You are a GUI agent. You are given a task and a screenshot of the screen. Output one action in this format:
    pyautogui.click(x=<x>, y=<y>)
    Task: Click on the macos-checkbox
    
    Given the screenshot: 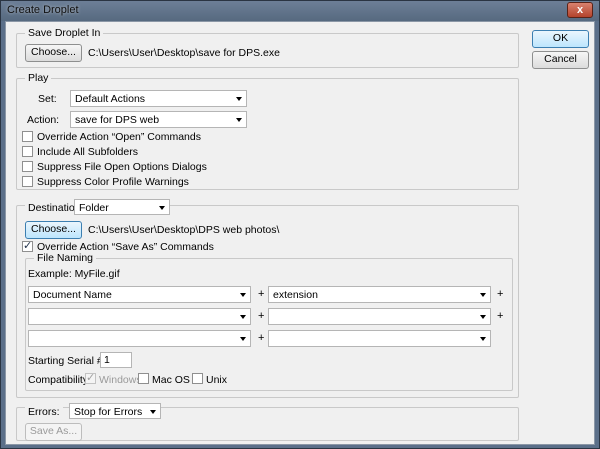 What is the action you would take?
    pyautogui.click(x=143, y=378)
    